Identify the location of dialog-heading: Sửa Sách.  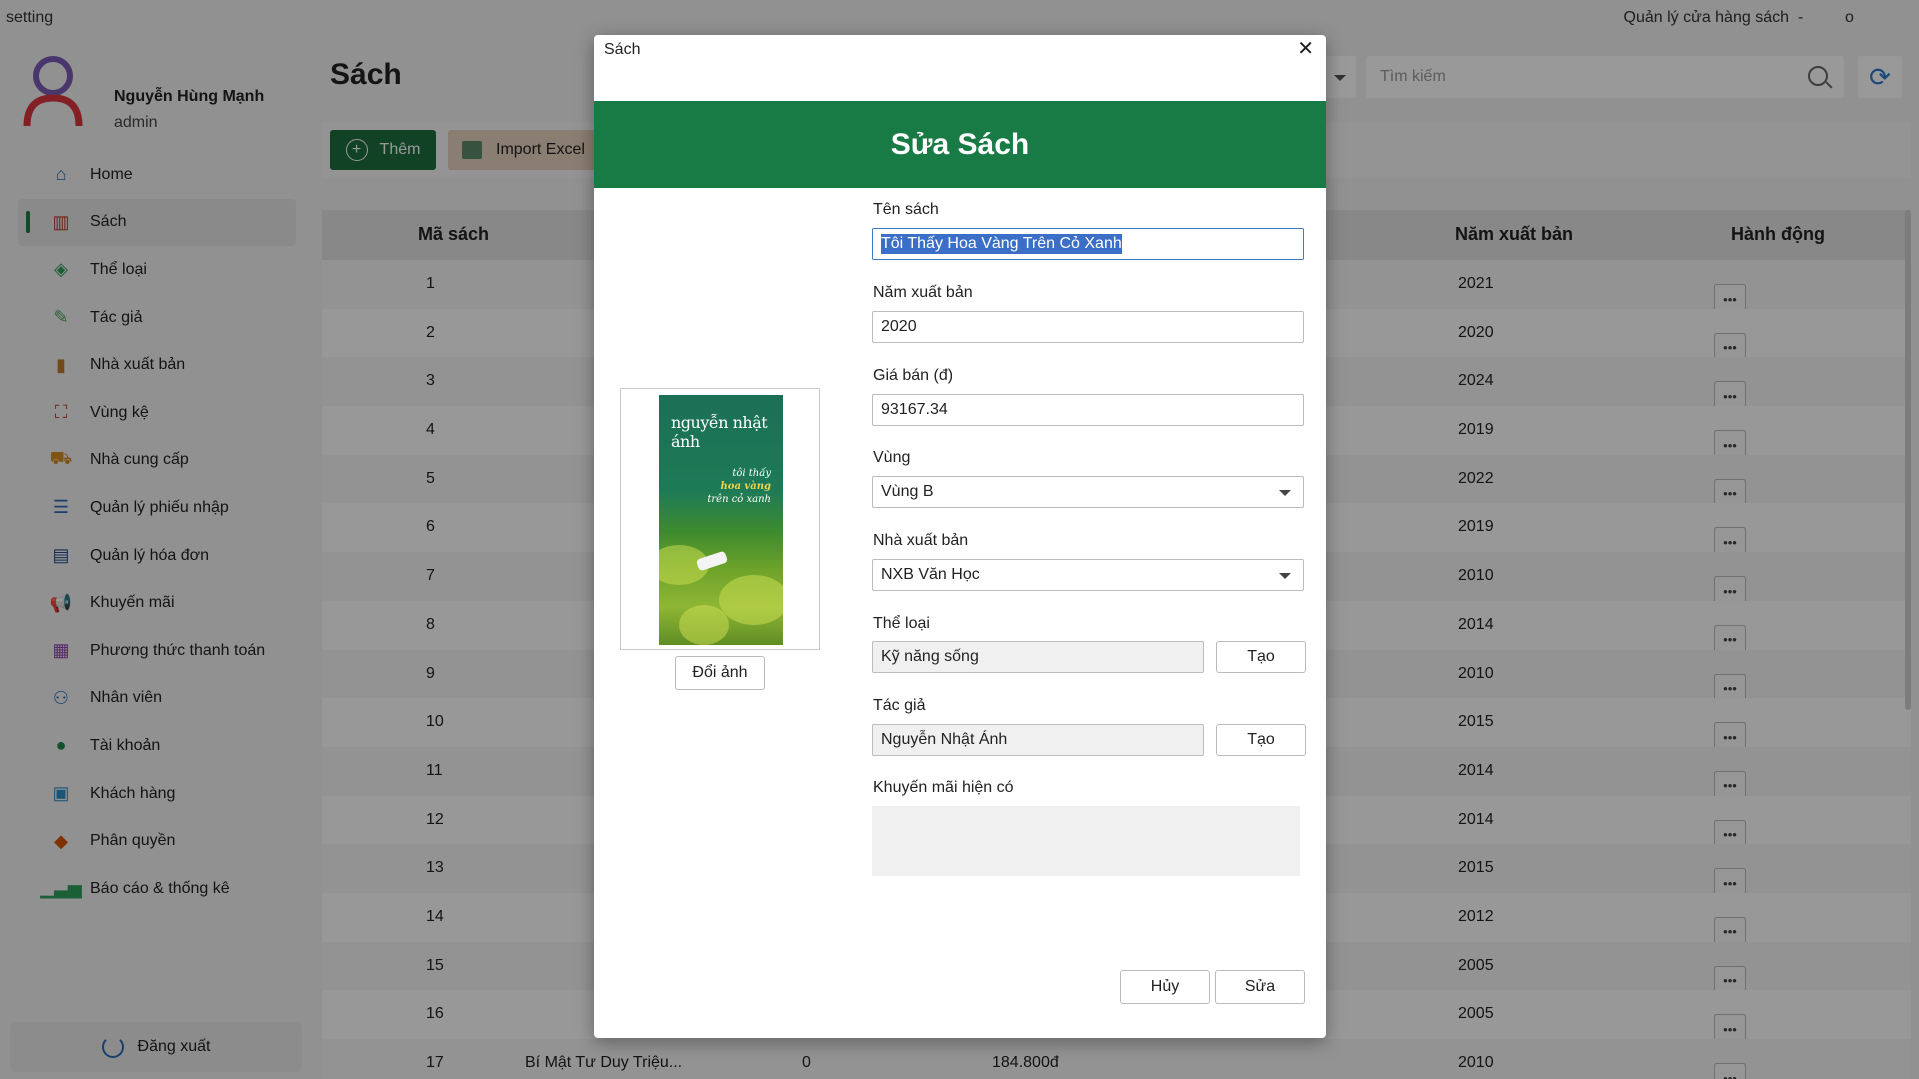
(960, 144).